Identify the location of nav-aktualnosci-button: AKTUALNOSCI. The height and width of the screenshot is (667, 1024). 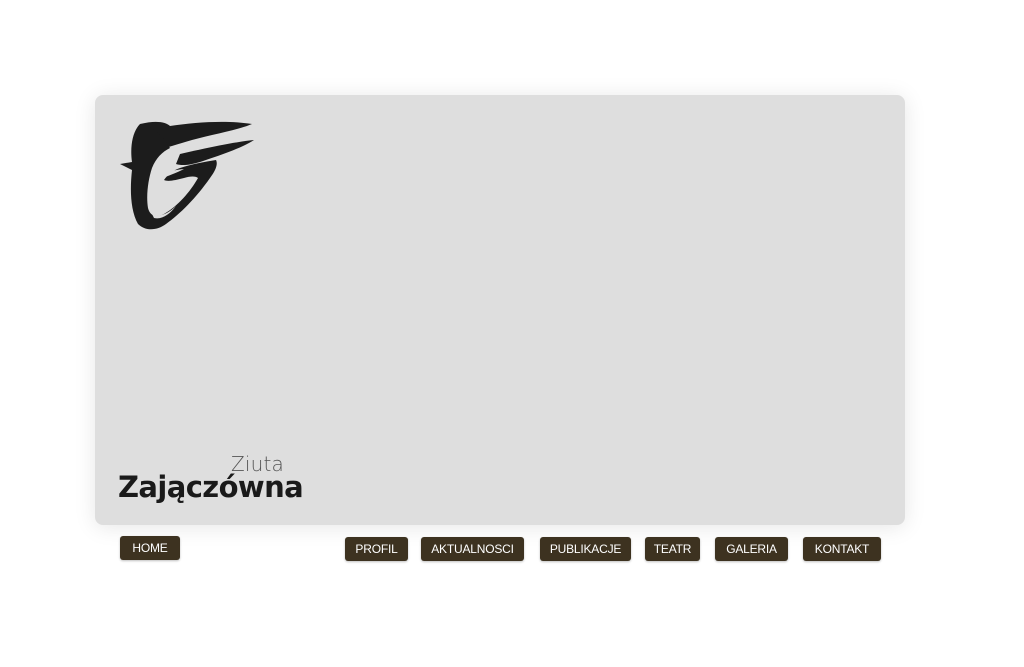
(472, 549).